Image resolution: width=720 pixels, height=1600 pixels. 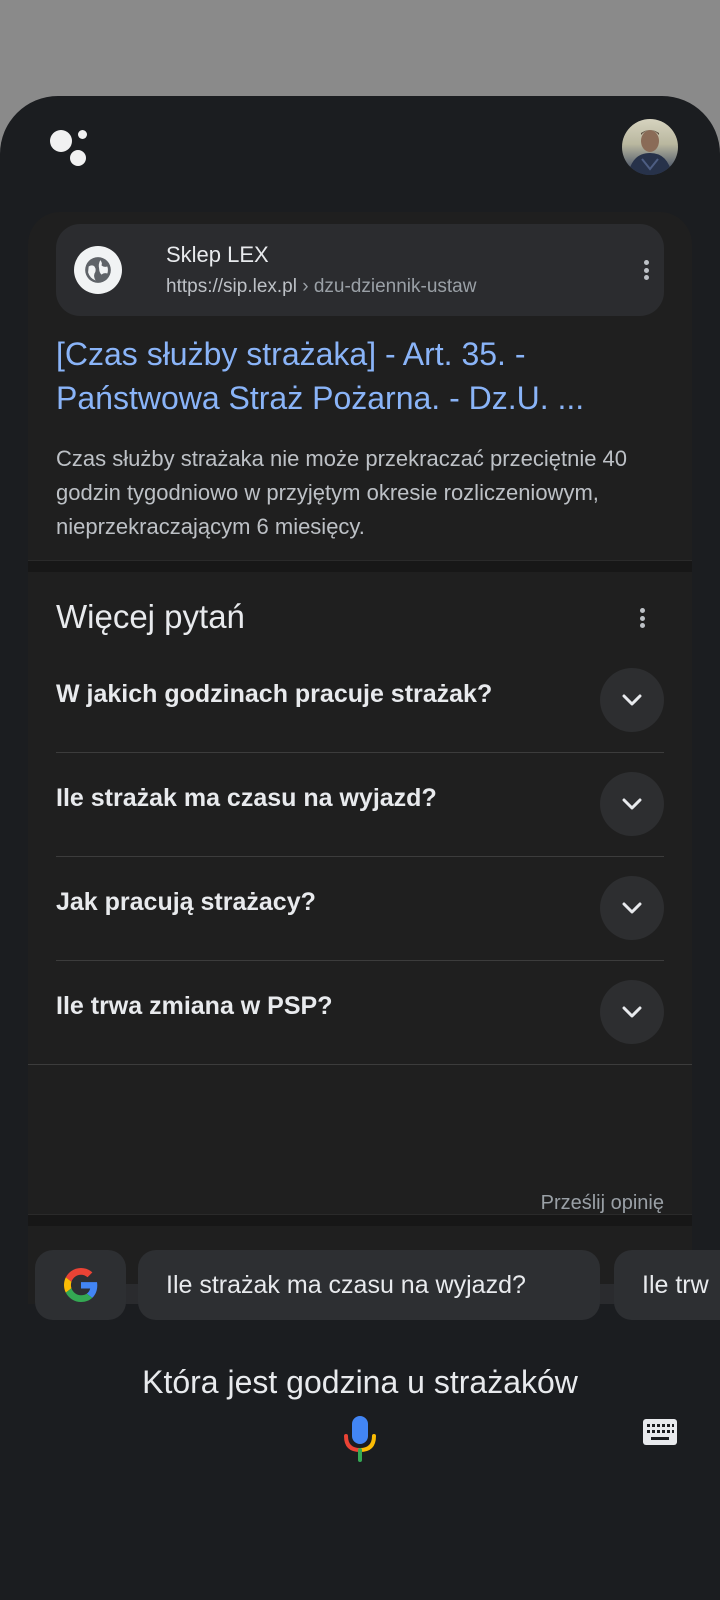 I want to click on question-row: Jak pracują strażacy?, so click(x=360, y=908).